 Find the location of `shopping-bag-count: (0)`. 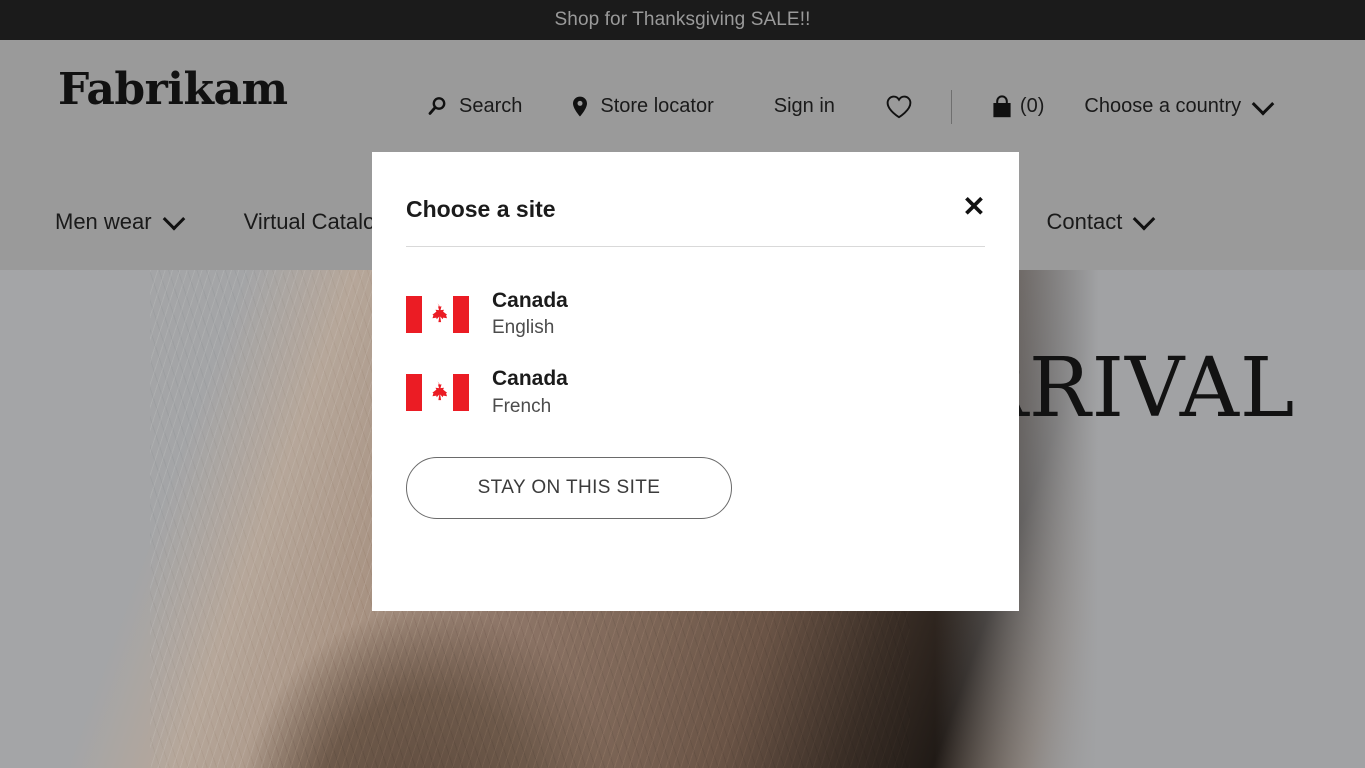

shopping-bag-count: (0) is located at coordinates (1032, 106).